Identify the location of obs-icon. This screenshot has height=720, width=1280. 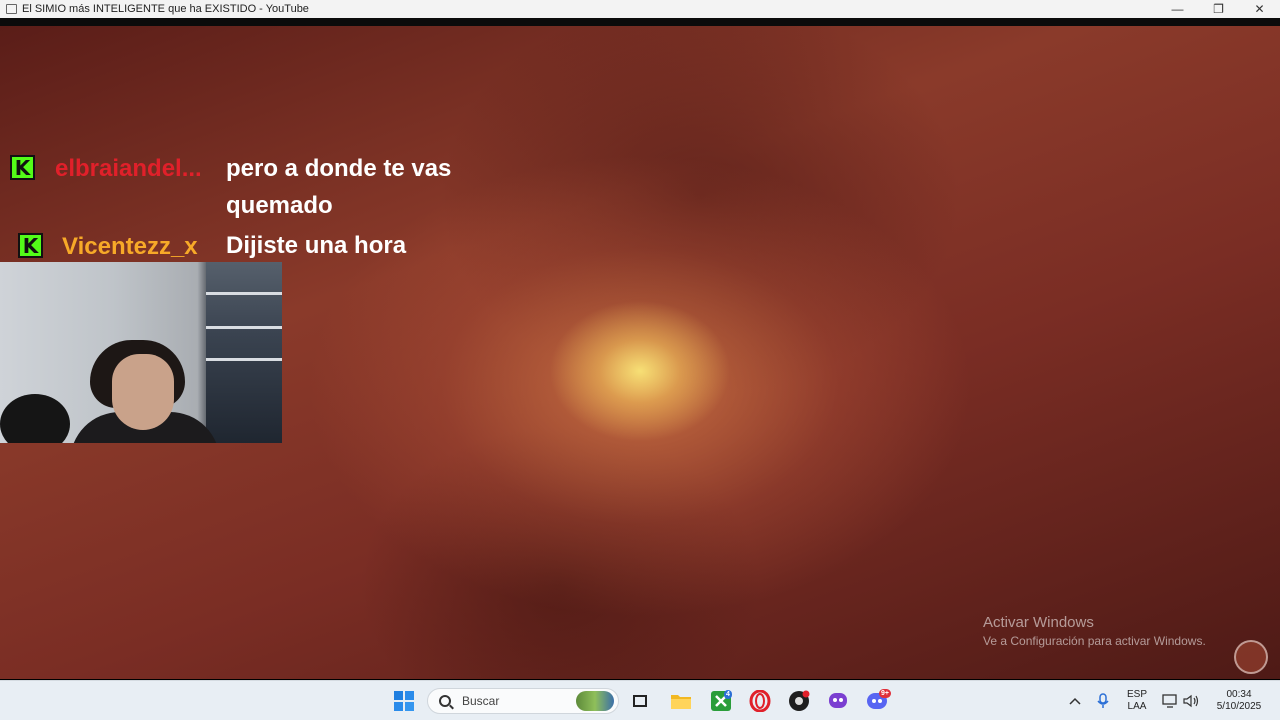
(799, 701).